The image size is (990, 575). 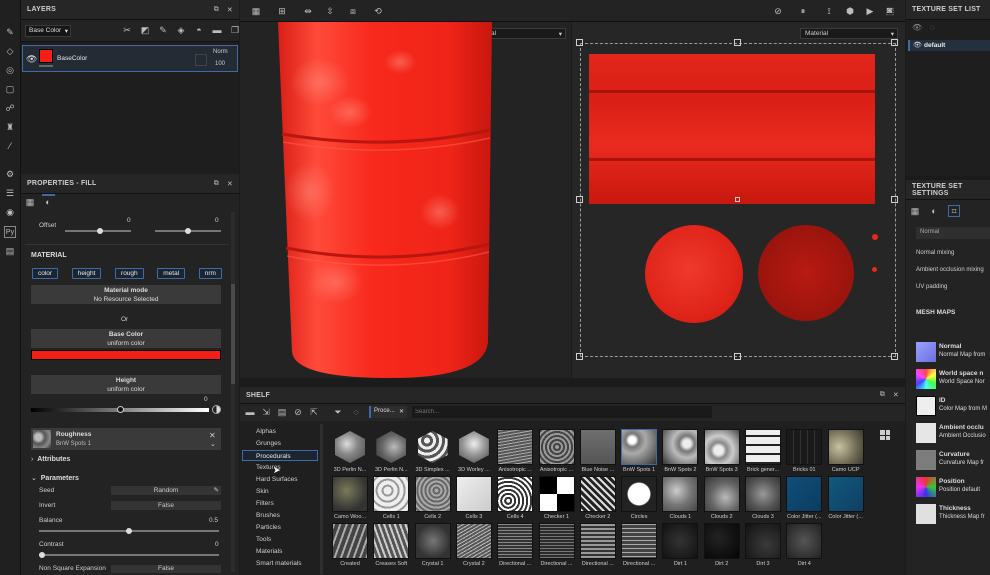 What do you see at coordinates (55, 478) in the screenshot?
I see `parameters-expander: ⌄ Parameters` at bounding box center [55, 478].